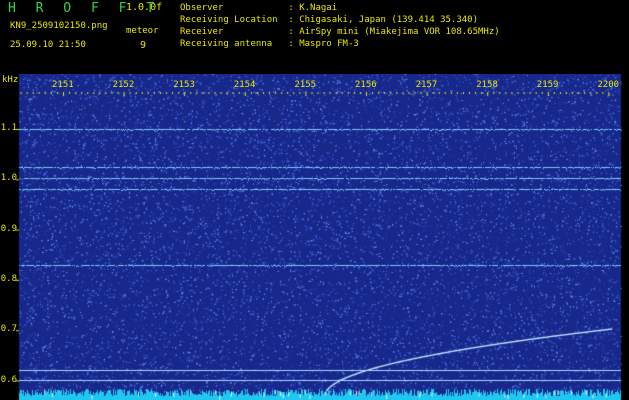  What do you see at coordinates (8, 329) in the screenshot?
I see `y-tick-label: 0.7` at bounding box center [8, 329].